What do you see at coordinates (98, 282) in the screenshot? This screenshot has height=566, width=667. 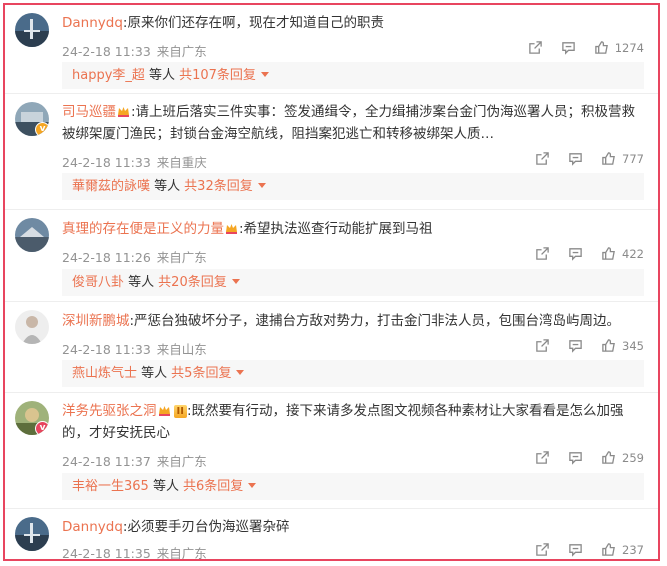 I see `reply-username: 俊哥八卦` at bounding box center [98, 282].